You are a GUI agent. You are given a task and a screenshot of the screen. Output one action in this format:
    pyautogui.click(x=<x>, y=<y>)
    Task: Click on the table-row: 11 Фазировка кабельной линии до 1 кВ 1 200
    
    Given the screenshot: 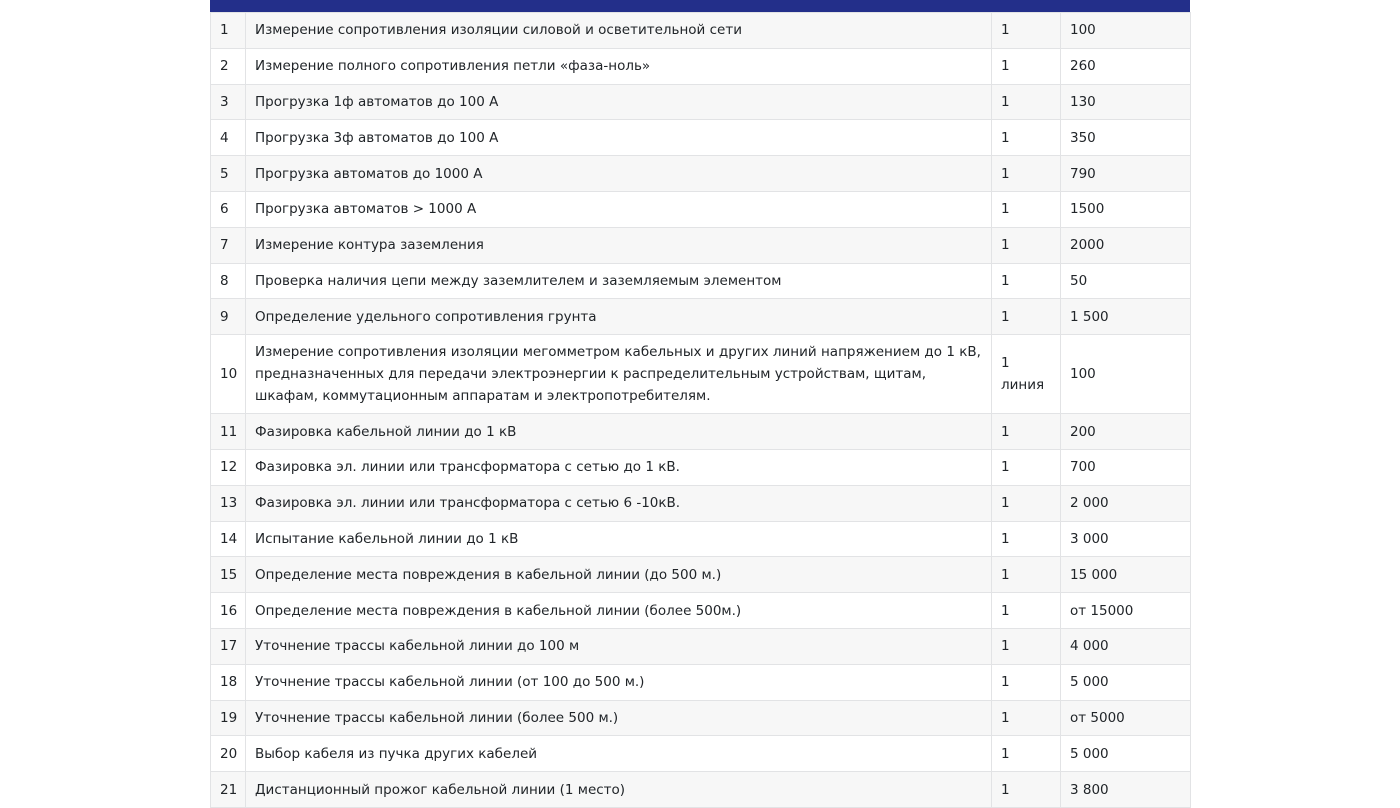 What is the action you would take?
    pyautogui.click(x=700, y=431)
    